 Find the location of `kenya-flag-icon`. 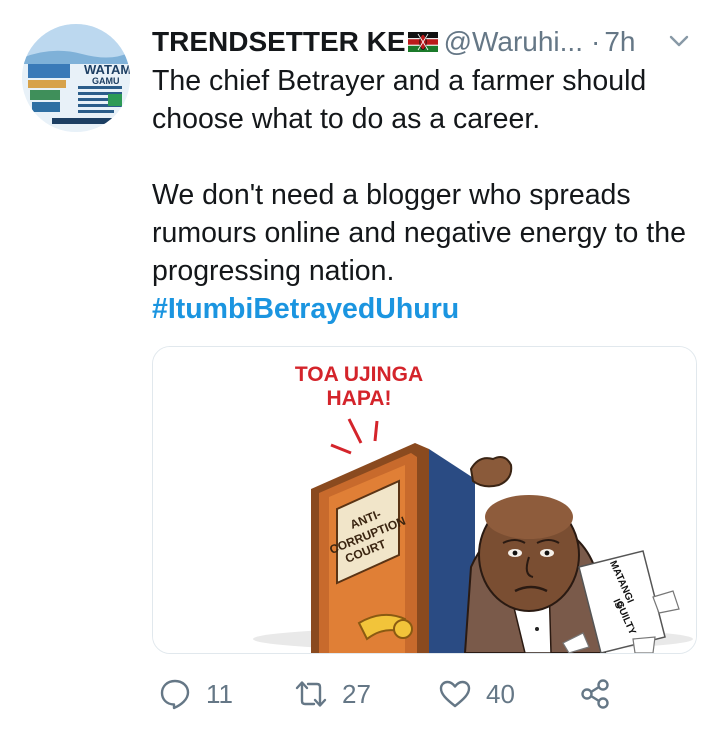

kenya-flag-icon is located at coordinates (422, 42).